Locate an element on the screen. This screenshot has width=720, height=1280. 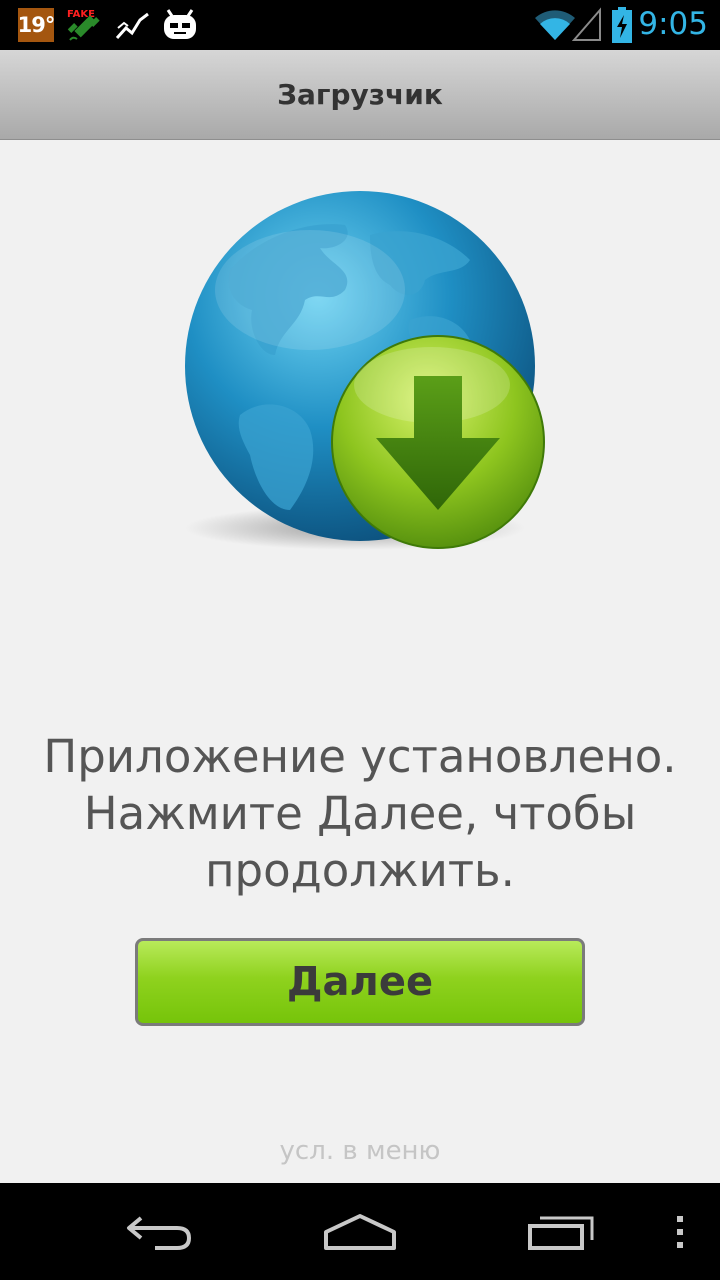
message-line: Нажмите Далее, чтобы is located at coordinates (360, 813).